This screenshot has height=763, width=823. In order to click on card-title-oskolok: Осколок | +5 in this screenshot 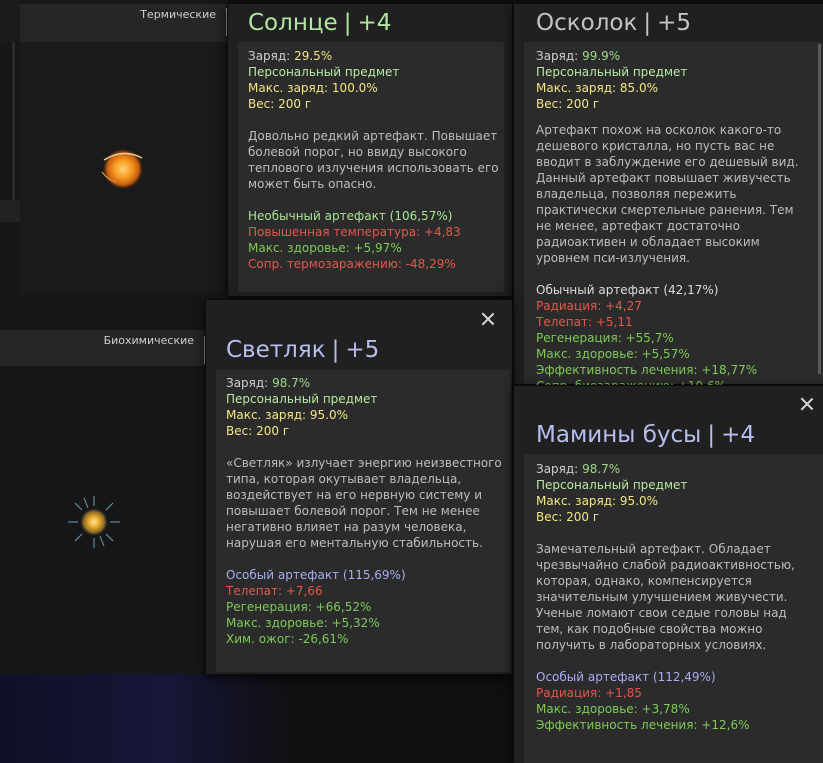, I will do `click(613, 23)`.